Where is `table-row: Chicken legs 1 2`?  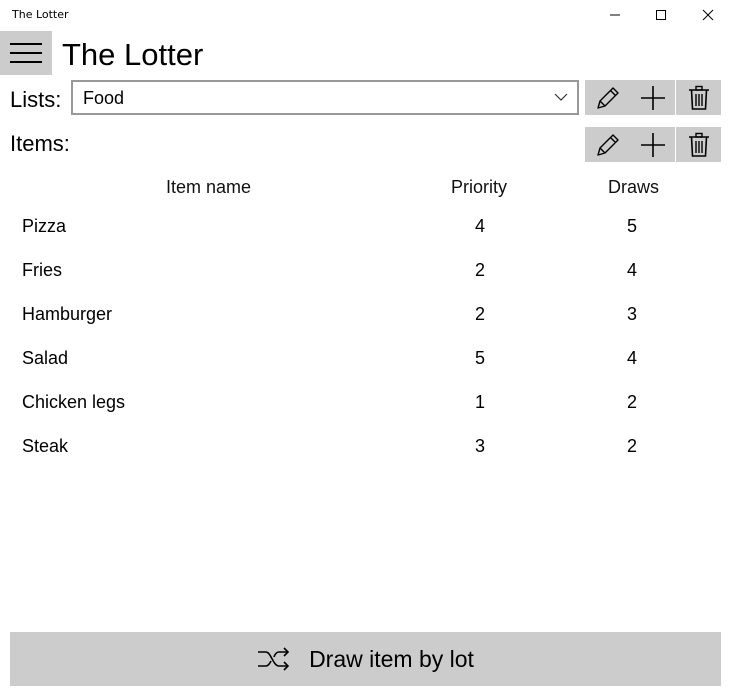
table-row: Chicken legs 1 2 is located at coordinates (365, 402).